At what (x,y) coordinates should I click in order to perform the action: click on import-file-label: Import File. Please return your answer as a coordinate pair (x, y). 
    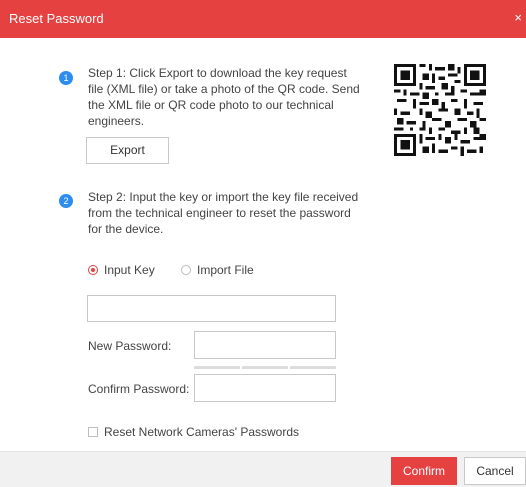
    Looking at the image, I should click on (225, 270).